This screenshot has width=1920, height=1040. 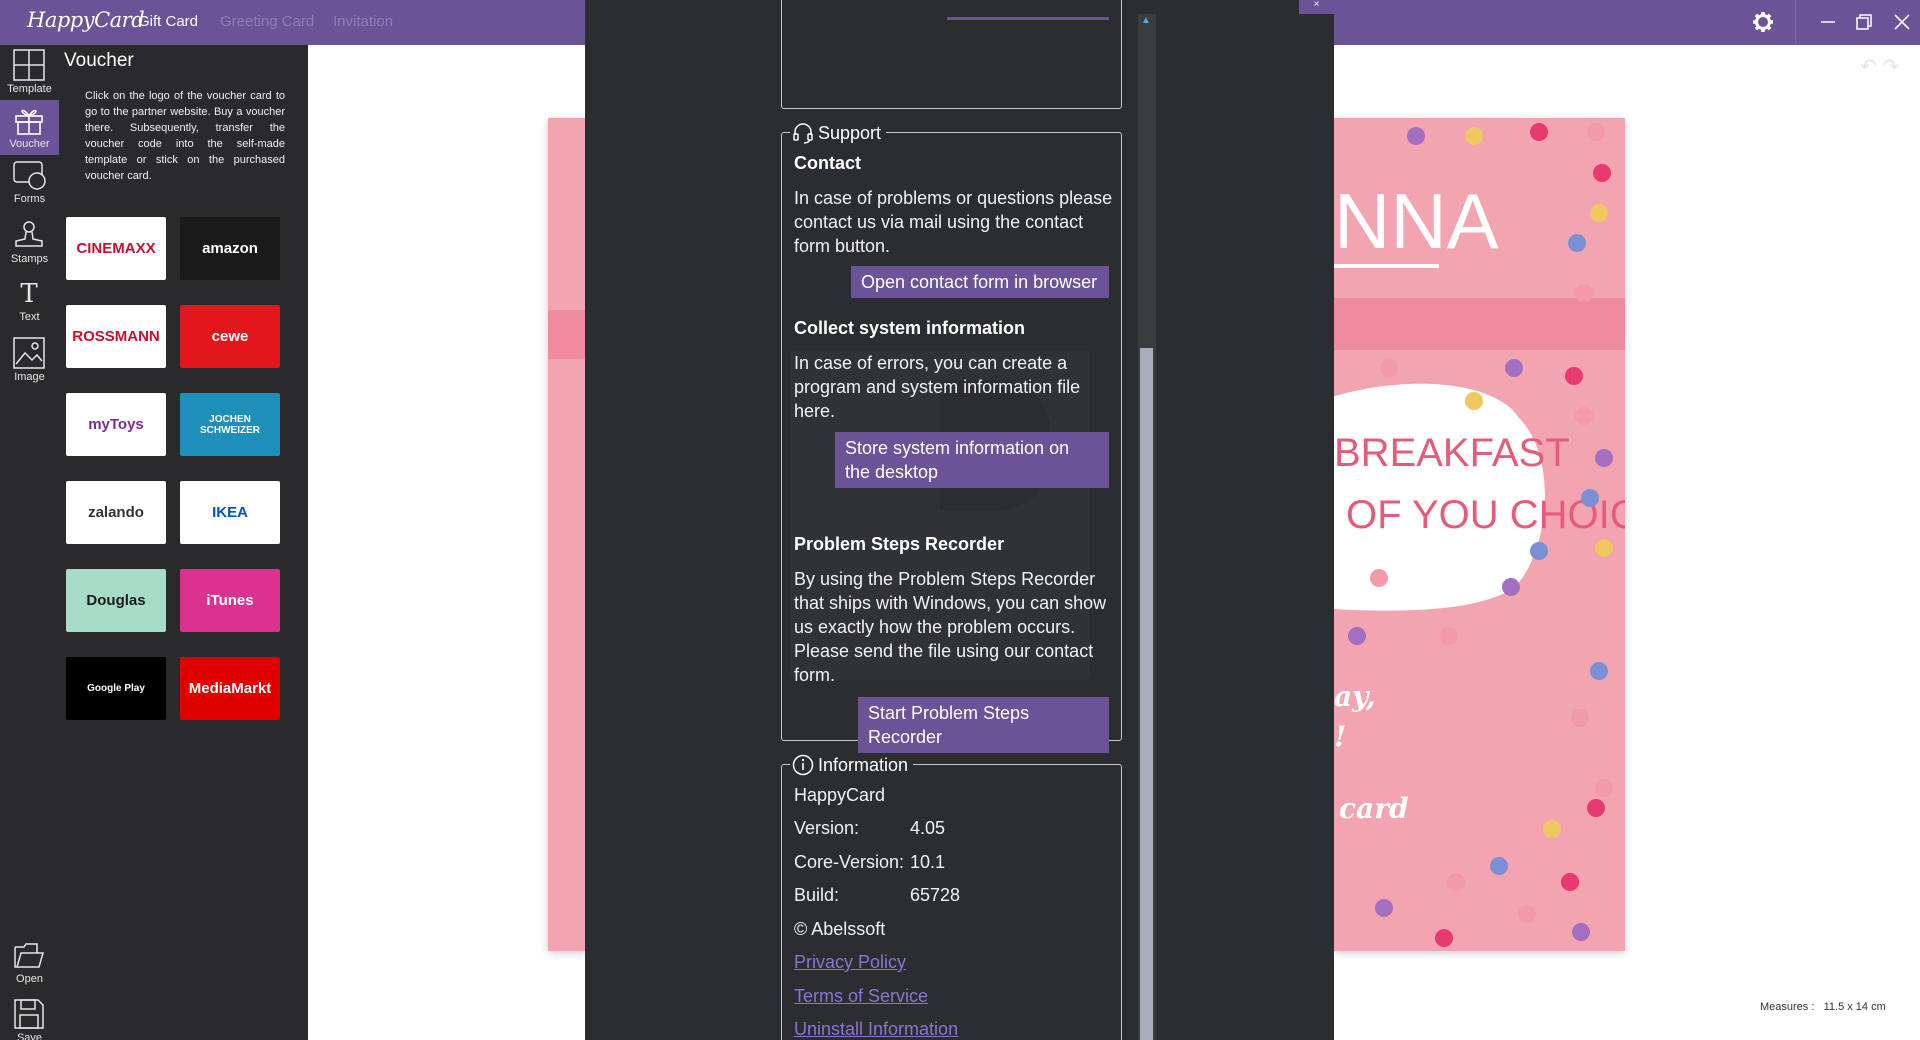 What do you see at coordinates (1479, 534) in the screenshot?
I see `card-preview: NNA BREAKFAST OF YOU CHOICE ay, ! card` at bounding box center [1479, 534].